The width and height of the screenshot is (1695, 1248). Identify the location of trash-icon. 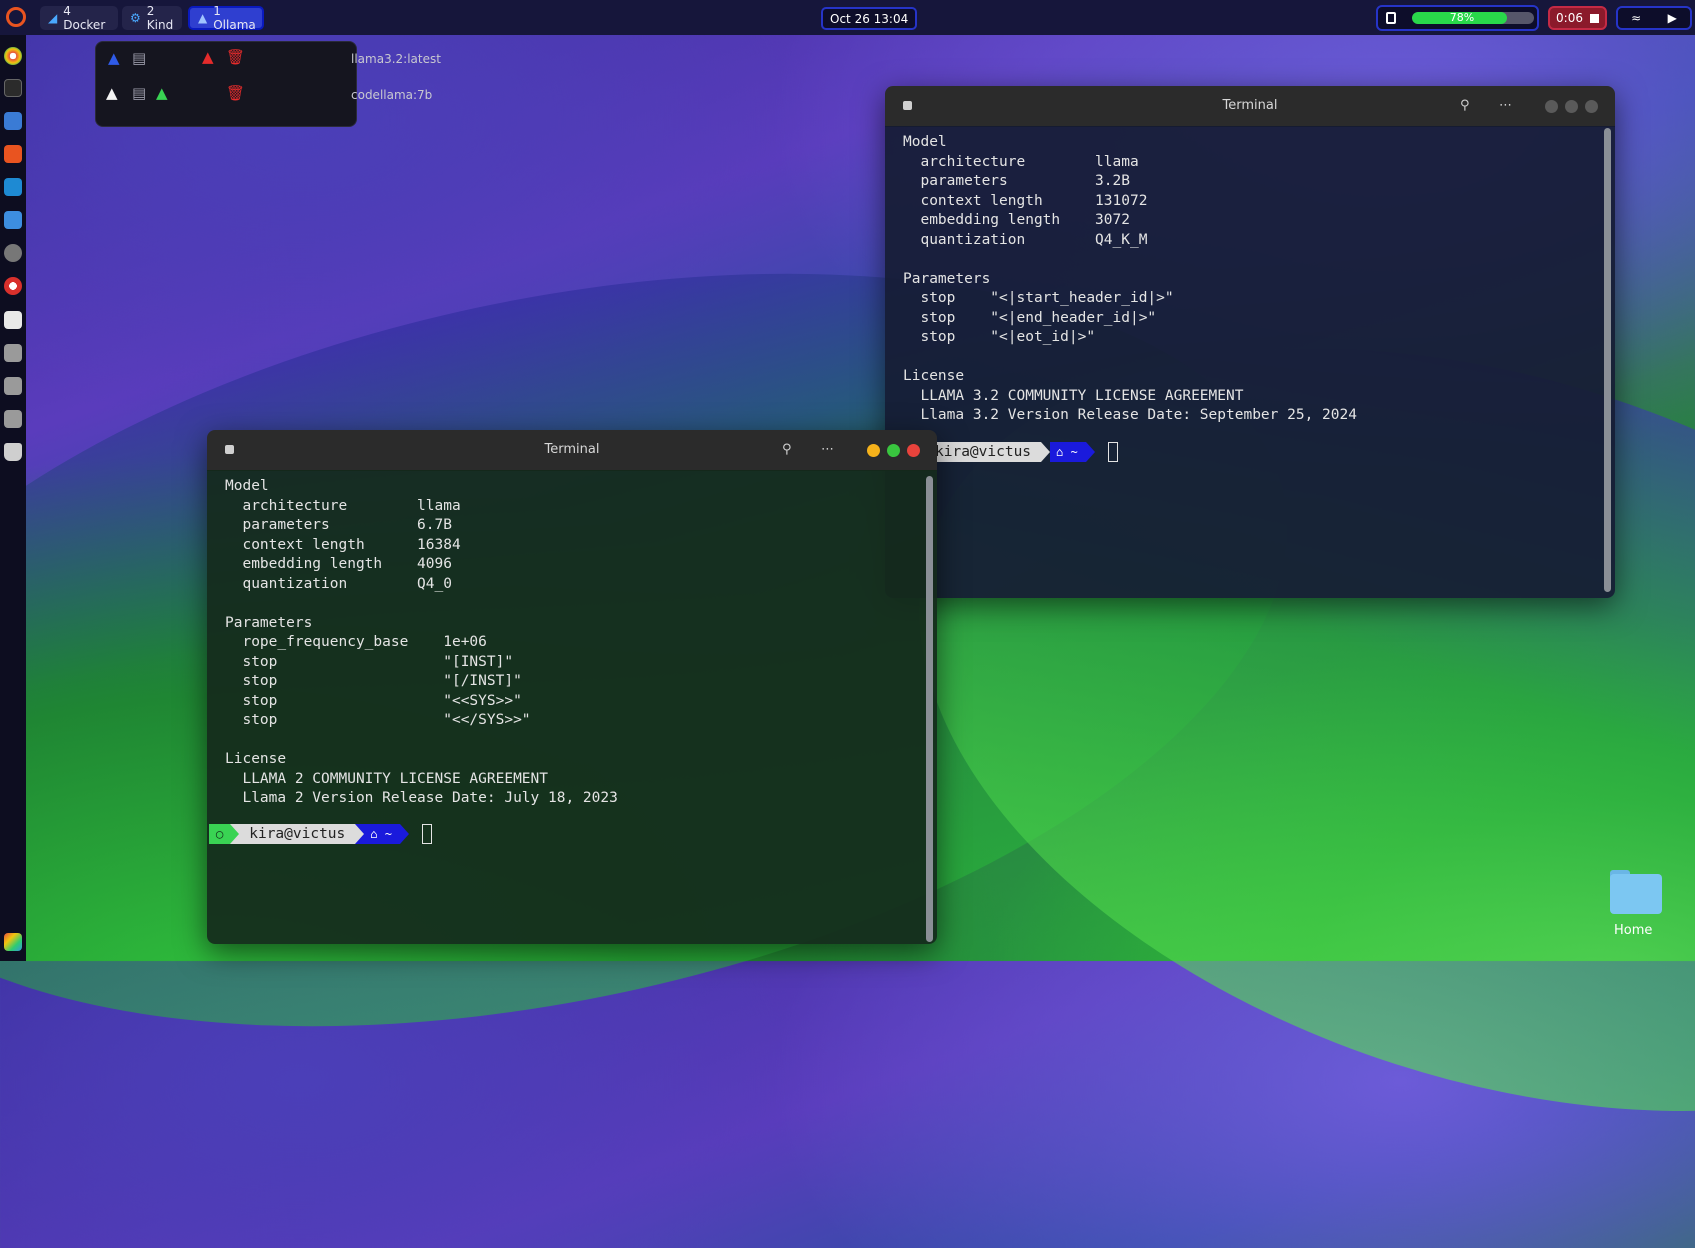
(13, 452).